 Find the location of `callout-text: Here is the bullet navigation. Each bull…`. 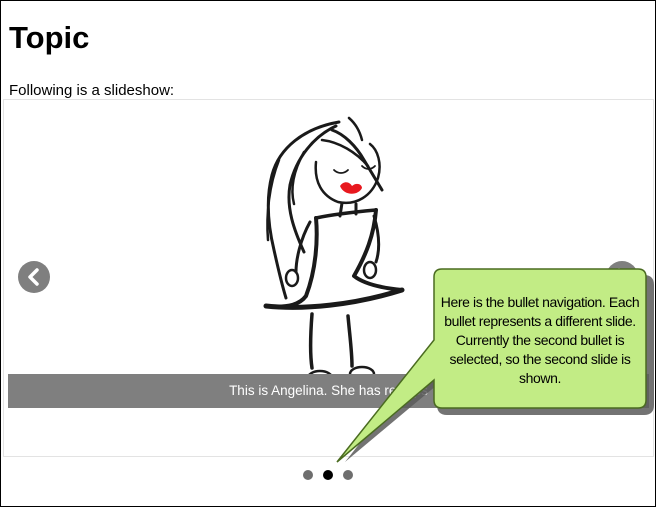

callout-text: Here is the bullet navigation. Each bull… is located at coordinates (540, 340).